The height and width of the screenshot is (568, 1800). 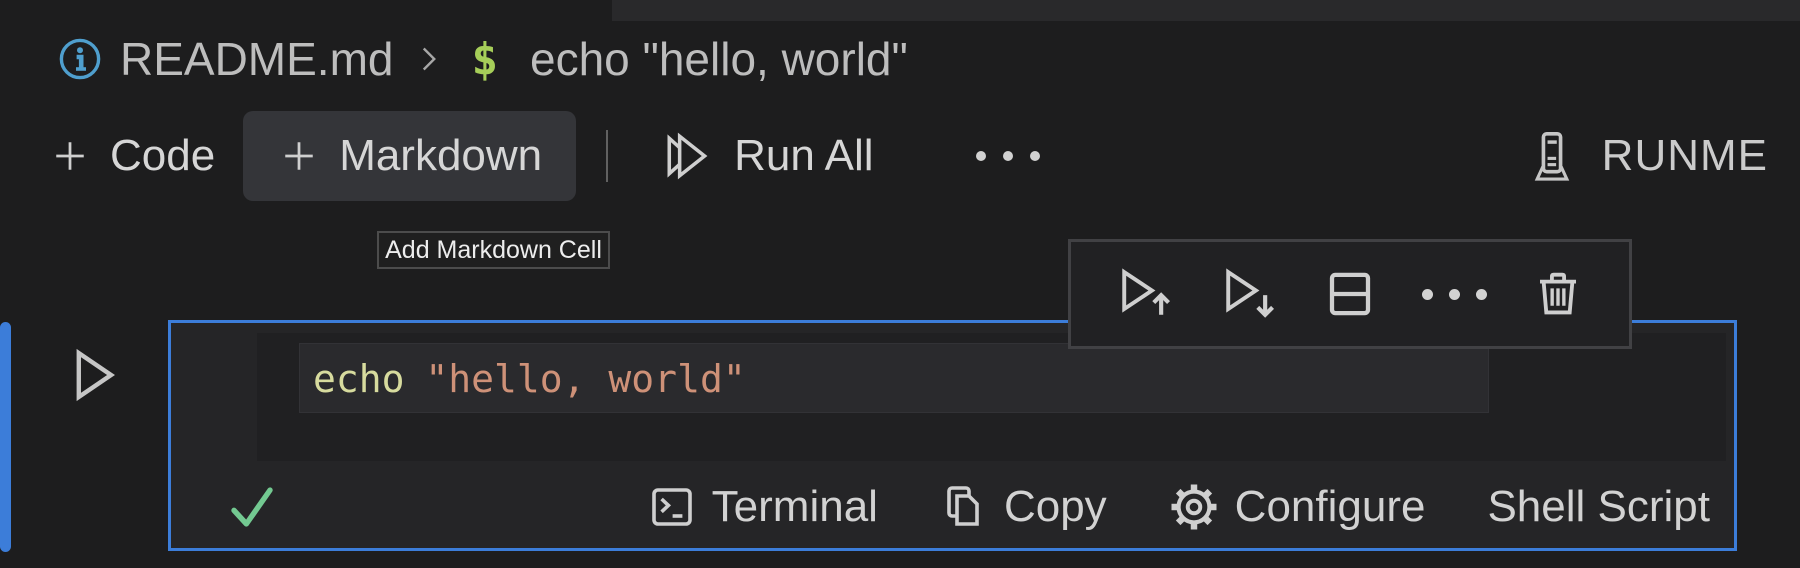 I want to click on copy-button: Copy, so click(x=1023, y=507).